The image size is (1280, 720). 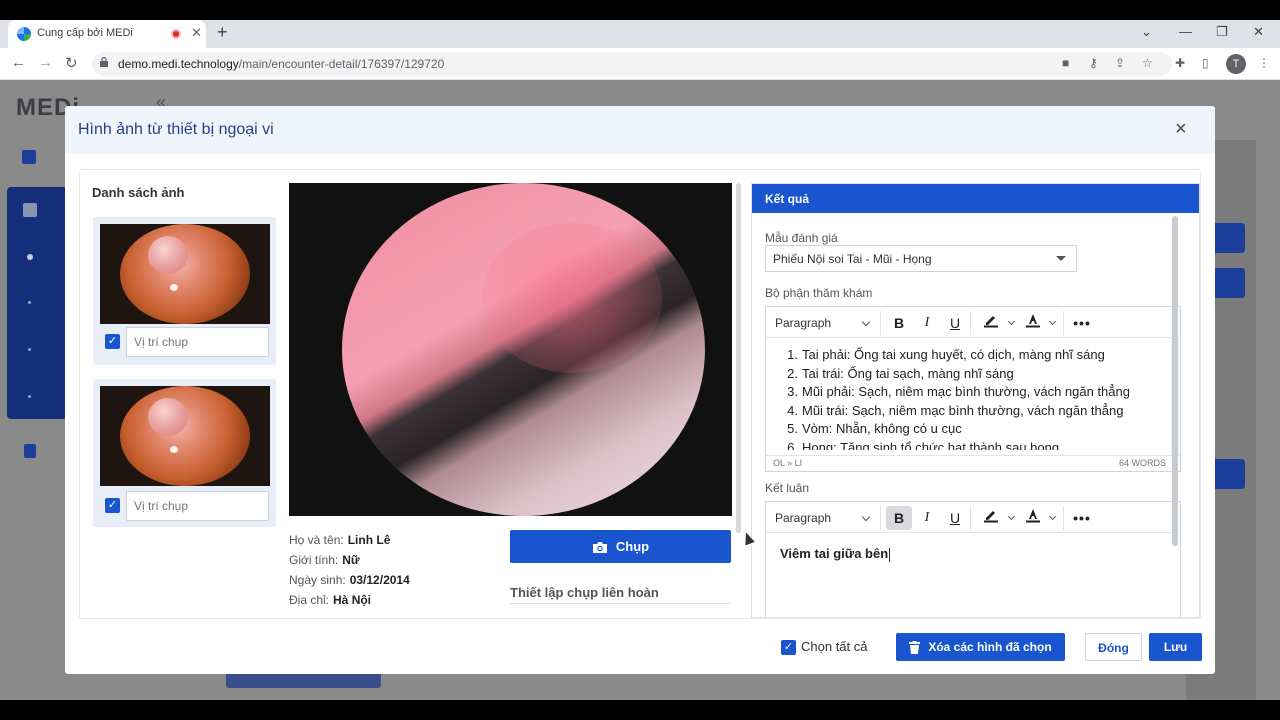 What do you see at coordinates (1093, 63) in the screenshot?
I see `key-icon: ⚷` at bounding box center [1093, 63].